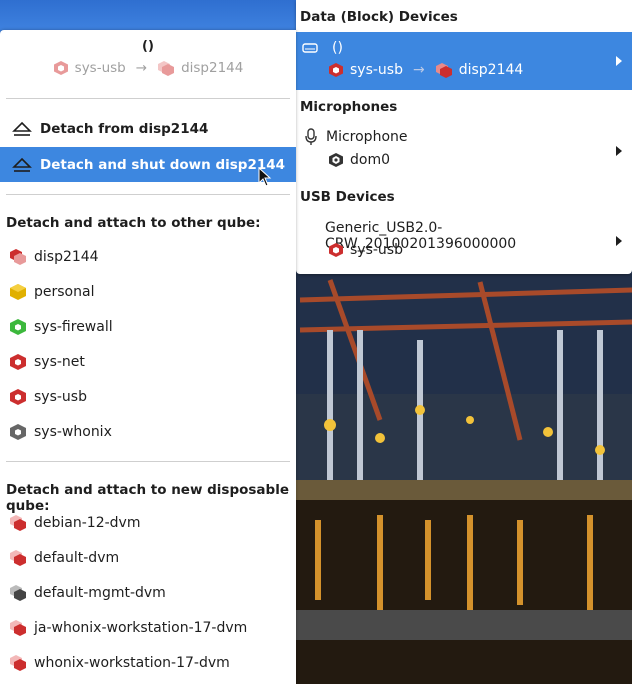  Describe the element at coordinates (87, 522) in the screenshot. I see `dvm-label: debian-12-dvm` at that location.